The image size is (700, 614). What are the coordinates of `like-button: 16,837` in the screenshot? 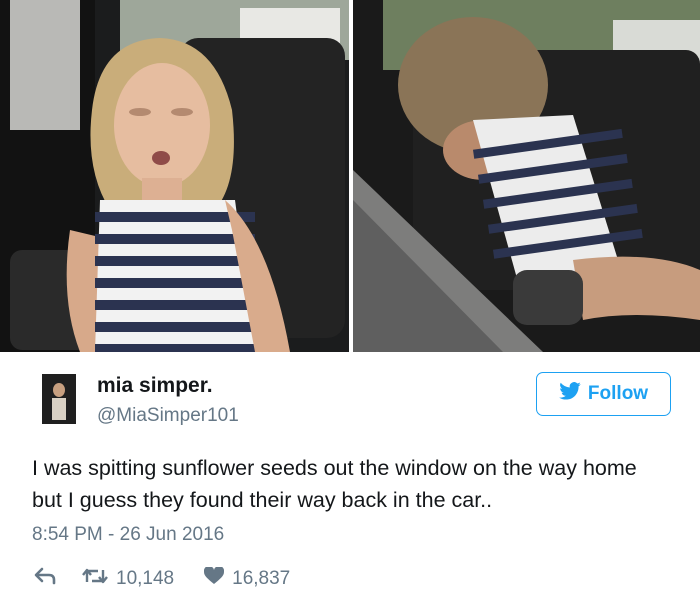 It's located at (247, 578).